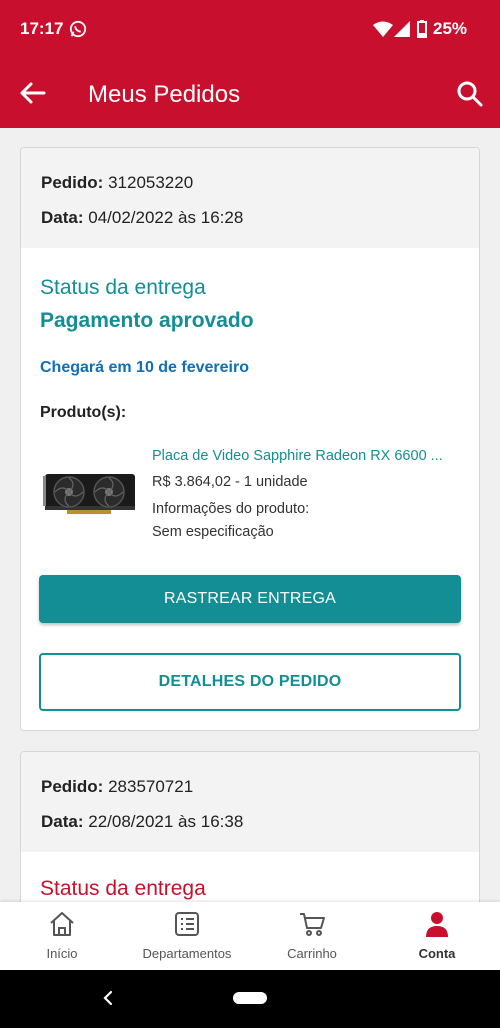 The width and height of the screenshot is (500, 1028). What do you see at coordinates (450, 28) in the screenshot?
I see `battery-percentage: 25%` at bounding box center [450, 28].